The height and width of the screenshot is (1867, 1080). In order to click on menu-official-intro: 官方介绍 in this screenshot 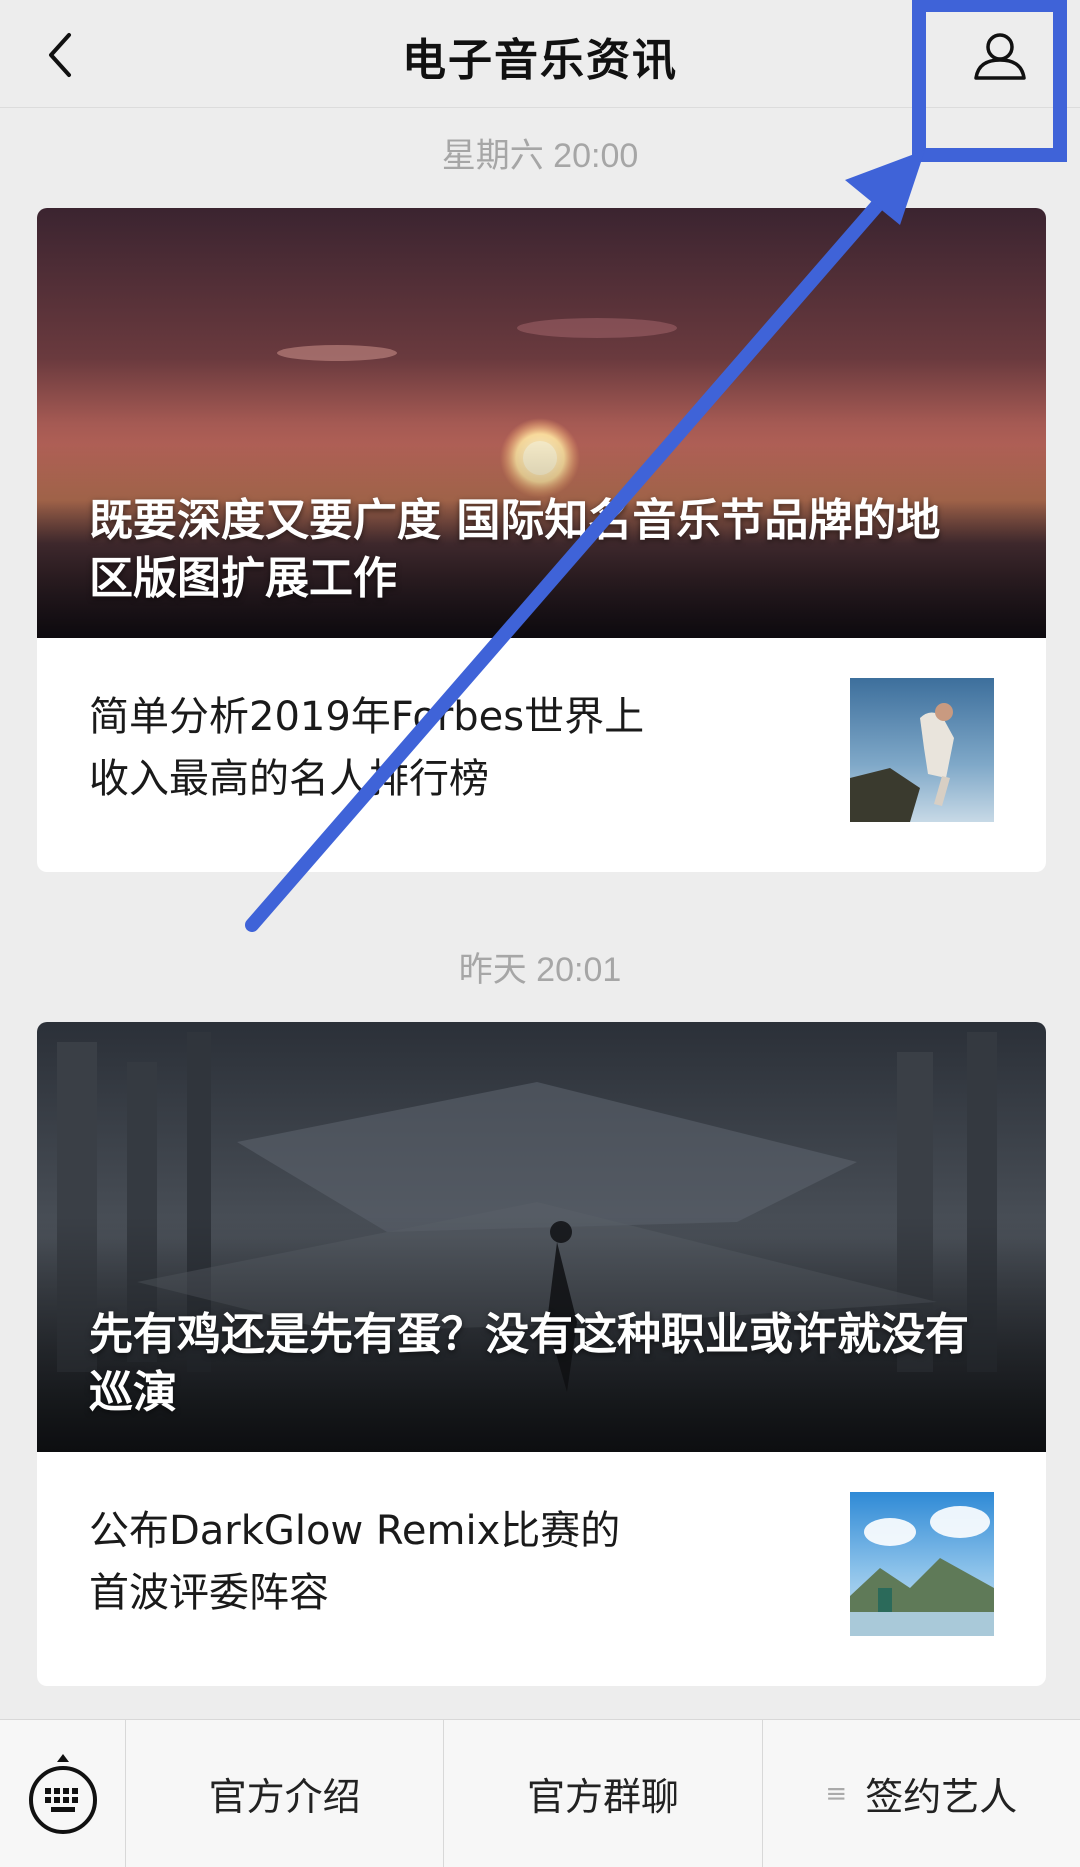, I will do `click(285, 1793)`.